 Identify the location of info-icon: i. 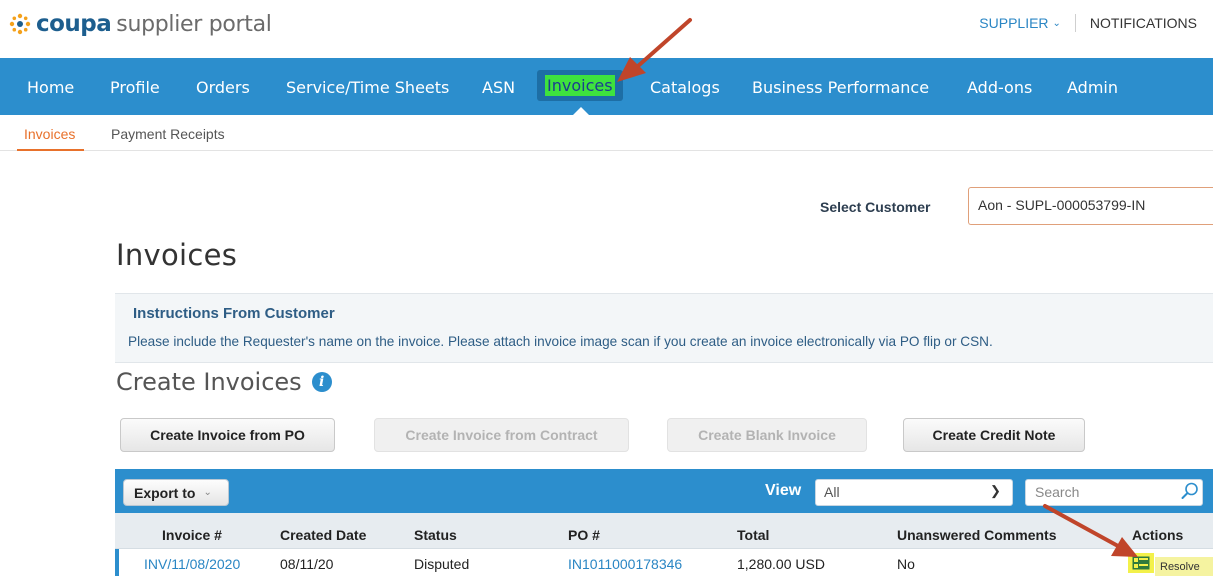
(321, 382).